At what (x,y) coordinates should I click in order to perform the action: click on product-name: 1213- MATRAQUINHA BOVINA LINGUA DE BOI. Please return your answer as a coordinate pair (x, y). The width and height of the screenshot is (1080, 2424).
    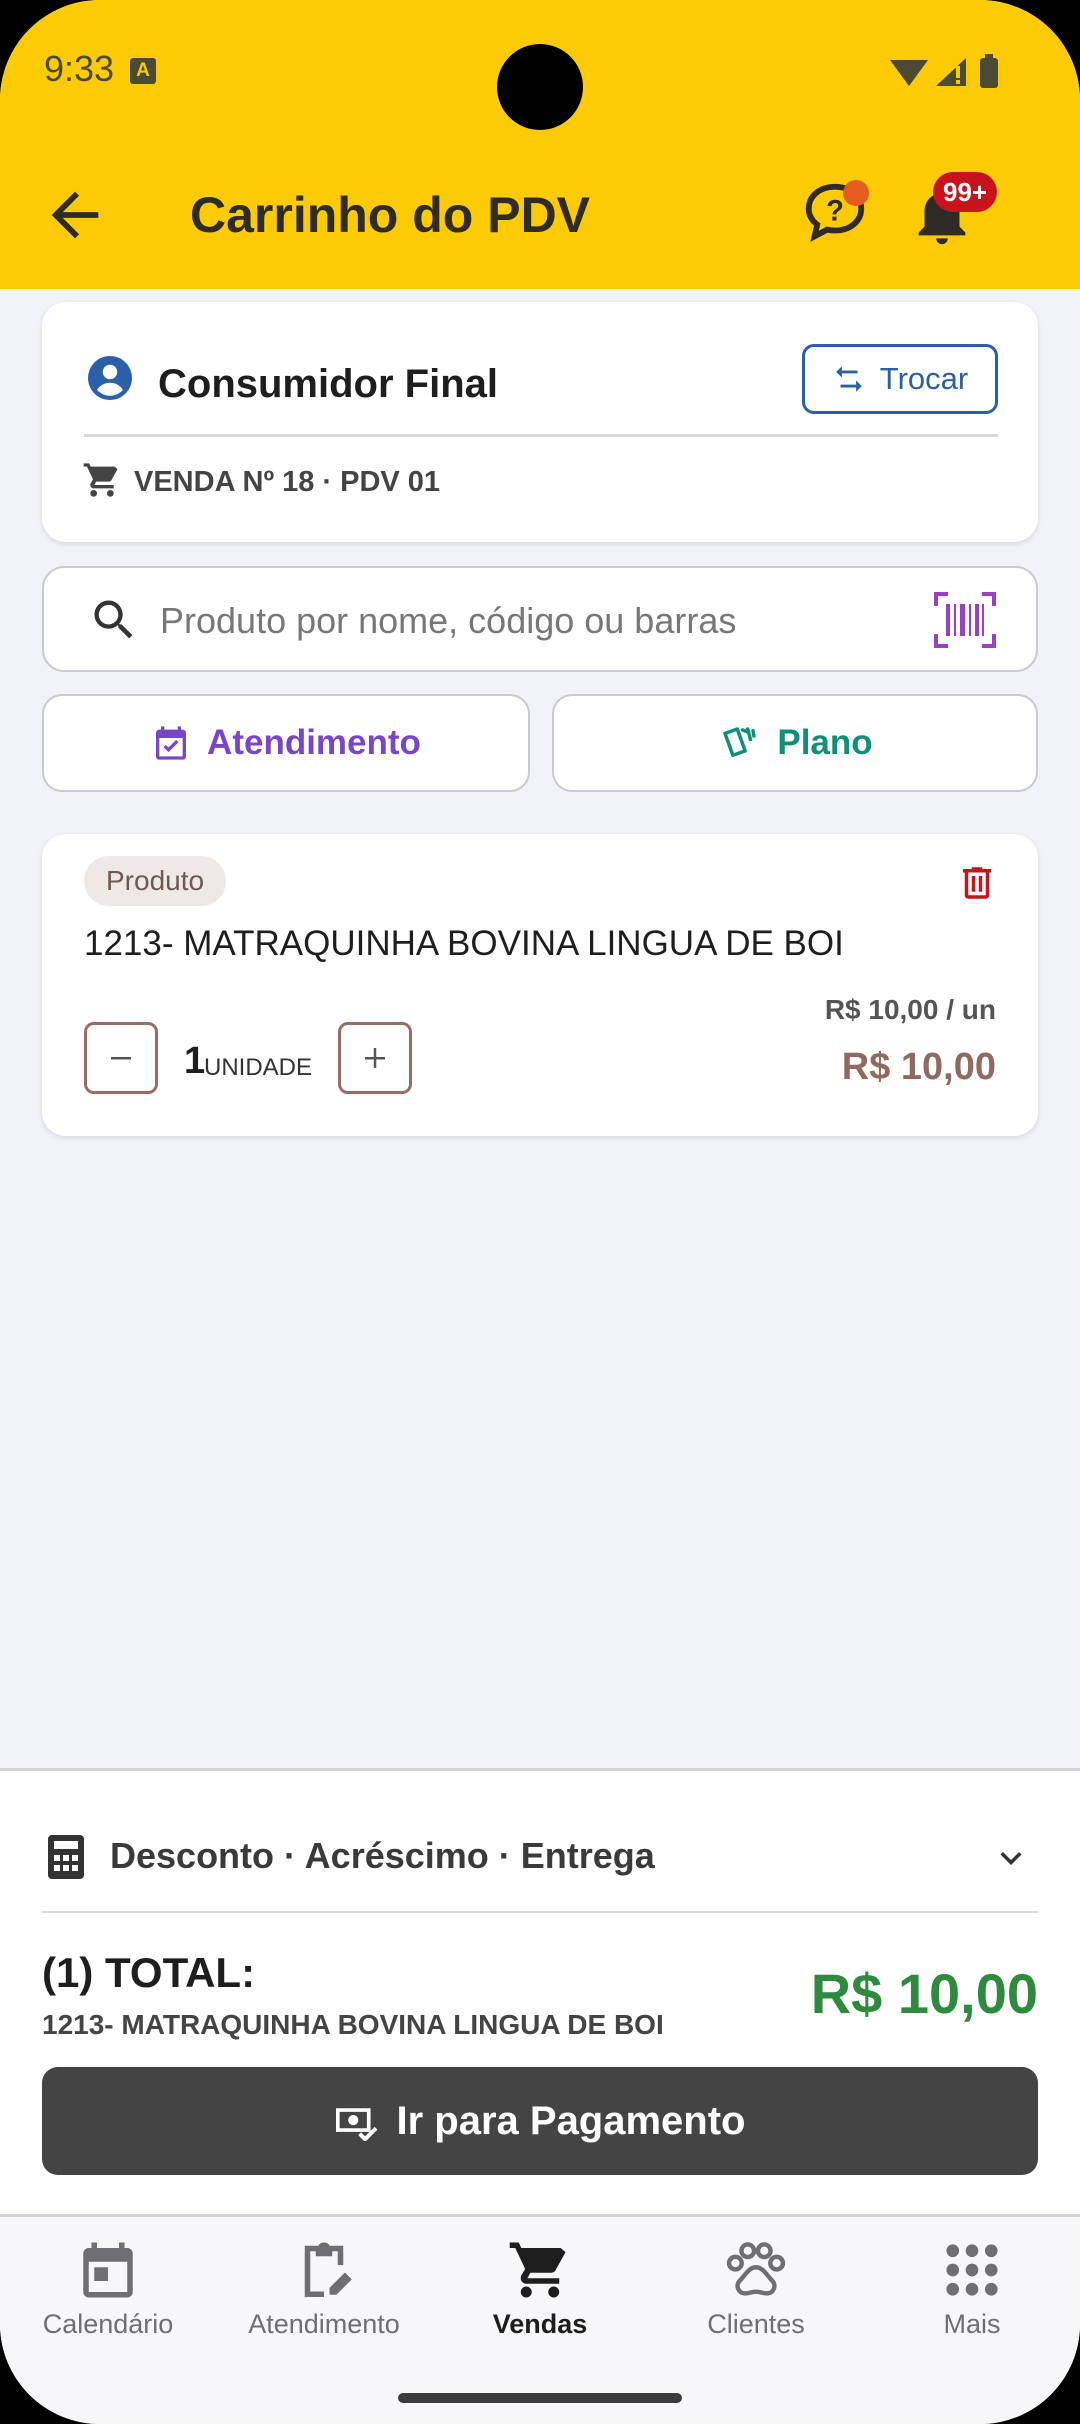
    Looking at the image, I should click on (464, 943).